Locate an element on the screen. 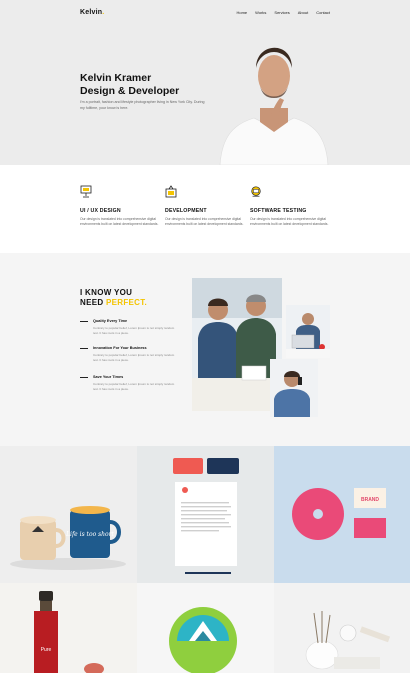  bottle-label-text: Pure is located at coordinates (46, 650).